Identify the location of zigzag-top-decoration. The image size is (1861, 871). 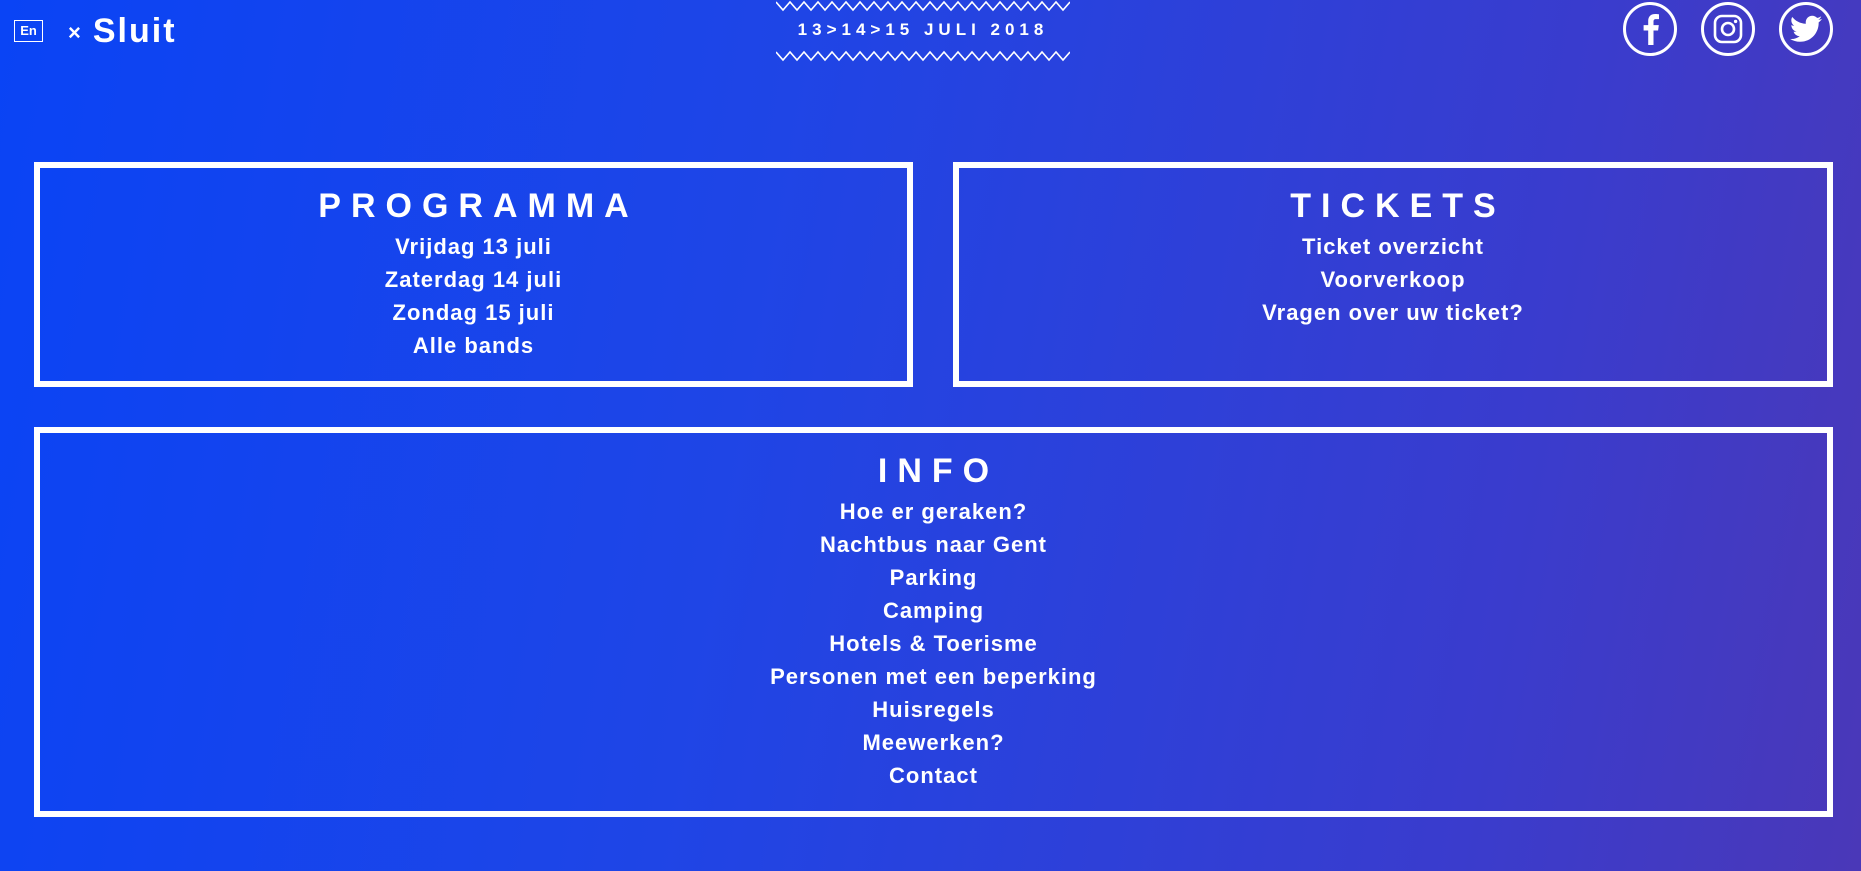
(923, 6).